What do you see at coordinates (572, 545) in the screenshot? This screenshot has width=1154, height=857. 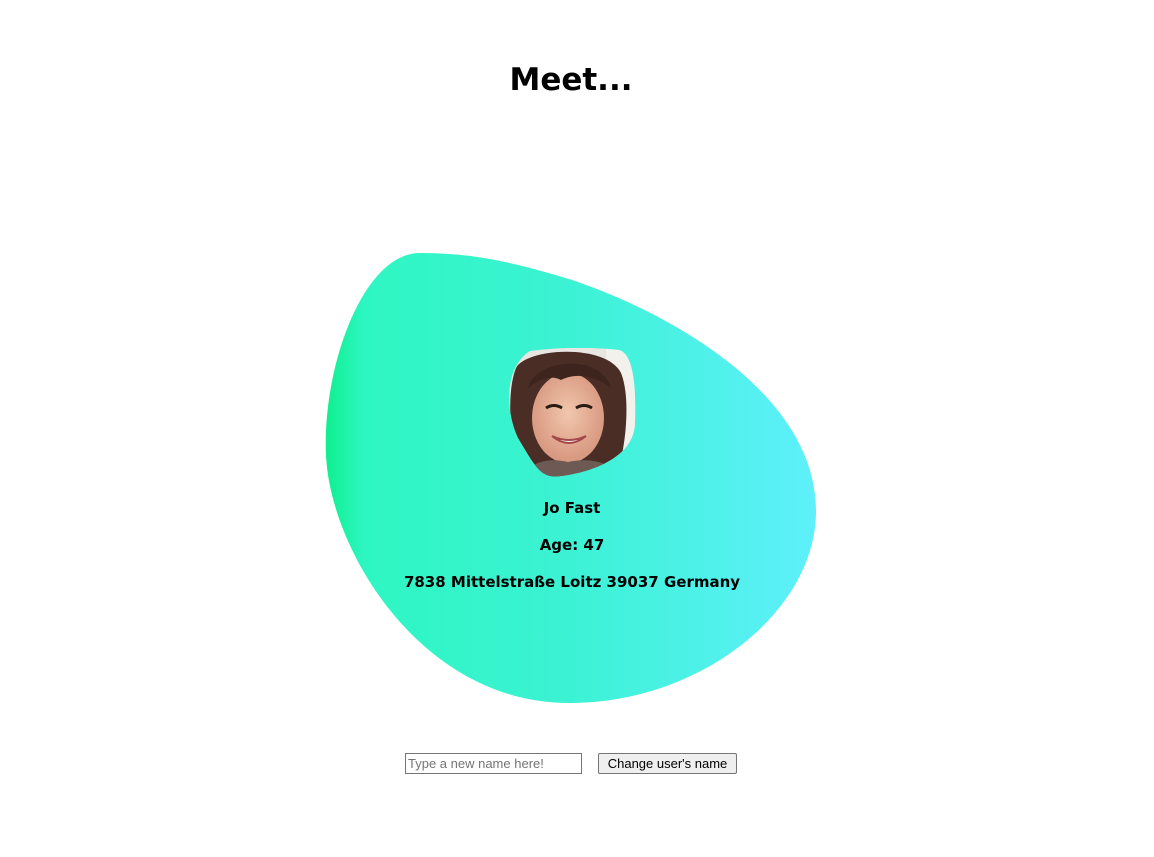 I see `user-age: Age: 47` at bounding box center [572, 545].